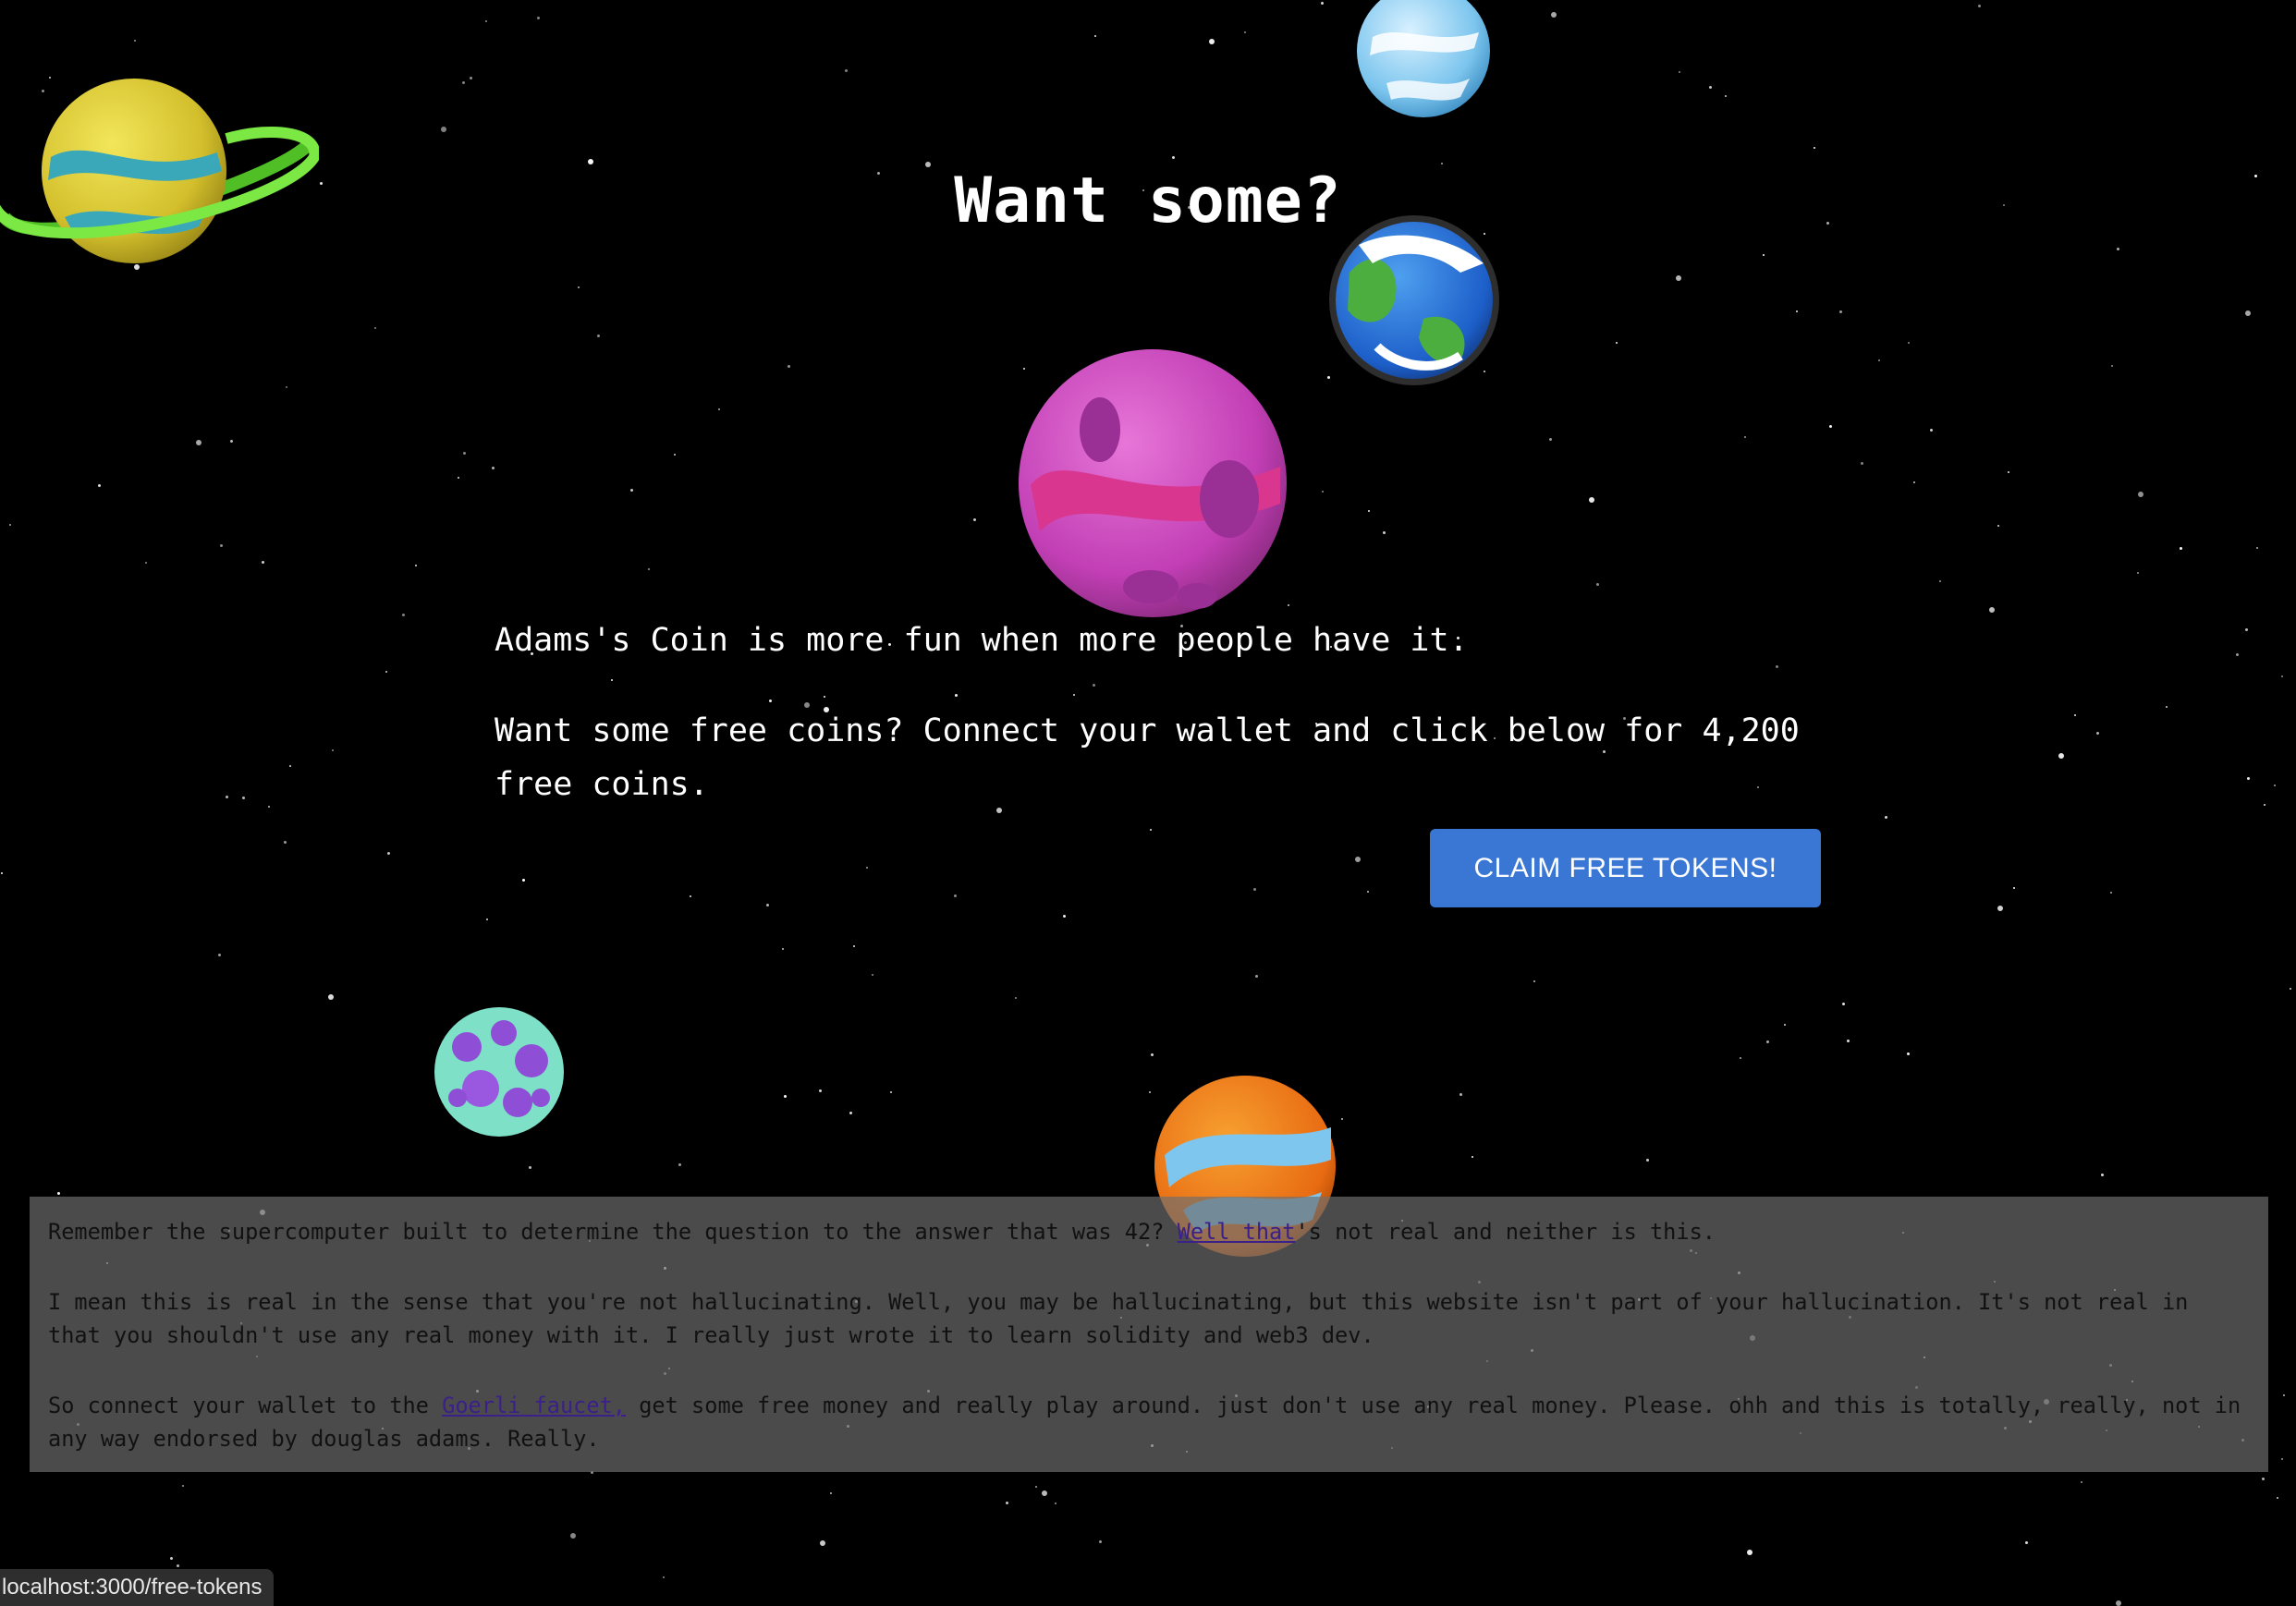 This screenshot has height=1606, width=2296. Describe the element at coordinates (1423, 59) in the screenshot. I see `ice-planet-icon` at that location.